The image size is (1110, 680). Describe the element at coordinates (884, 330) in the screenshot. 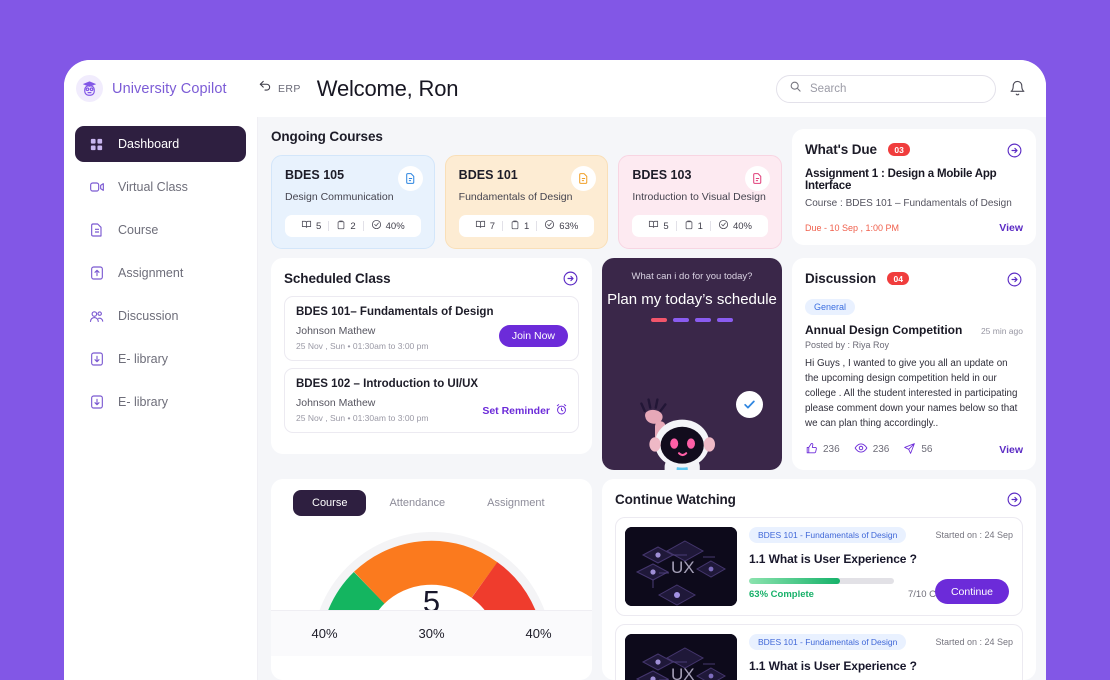

I see `discussion-post-title: Annual Design Competition` at that location.